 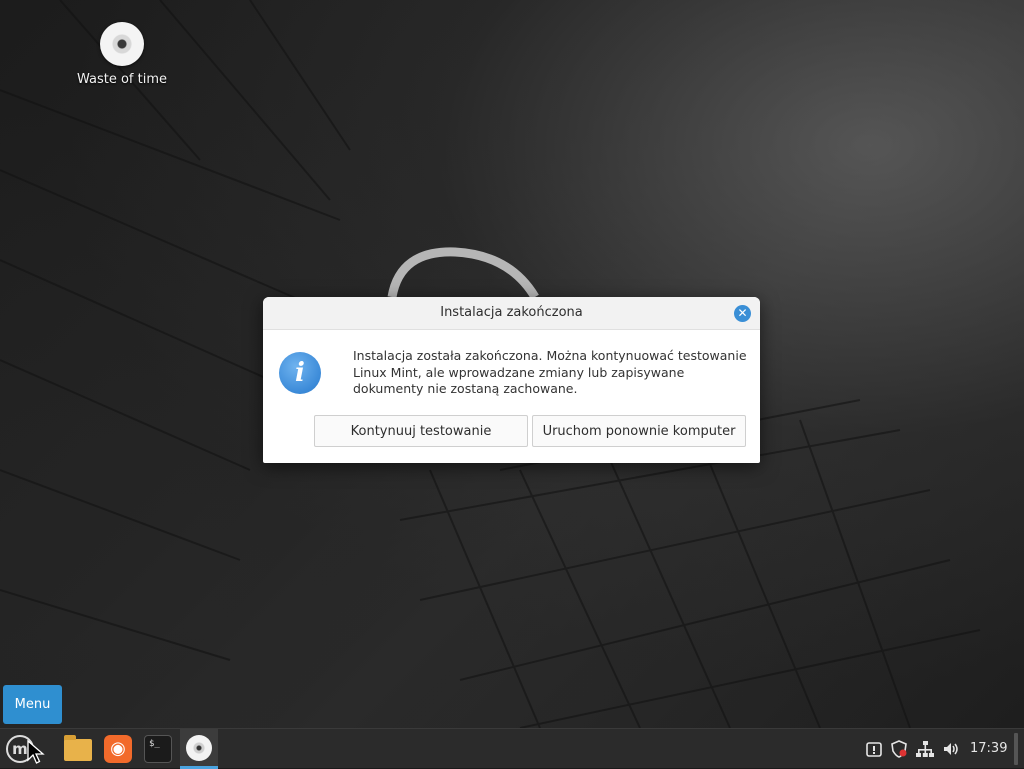 What do you see at coordinates (122, 79) in the screenshot?
I see `desktop-icon-label: Waste of time` at bounding box center [122, 79].